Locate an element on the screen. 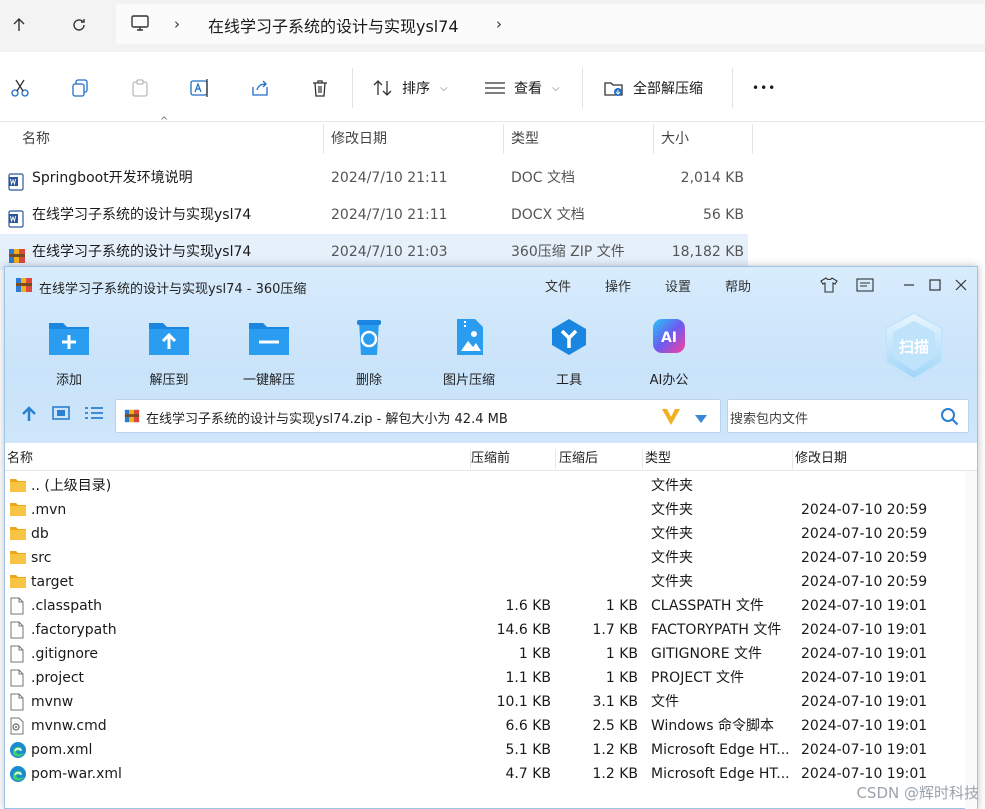  thumbnail-view-icon is located at coordinates (61, 413).